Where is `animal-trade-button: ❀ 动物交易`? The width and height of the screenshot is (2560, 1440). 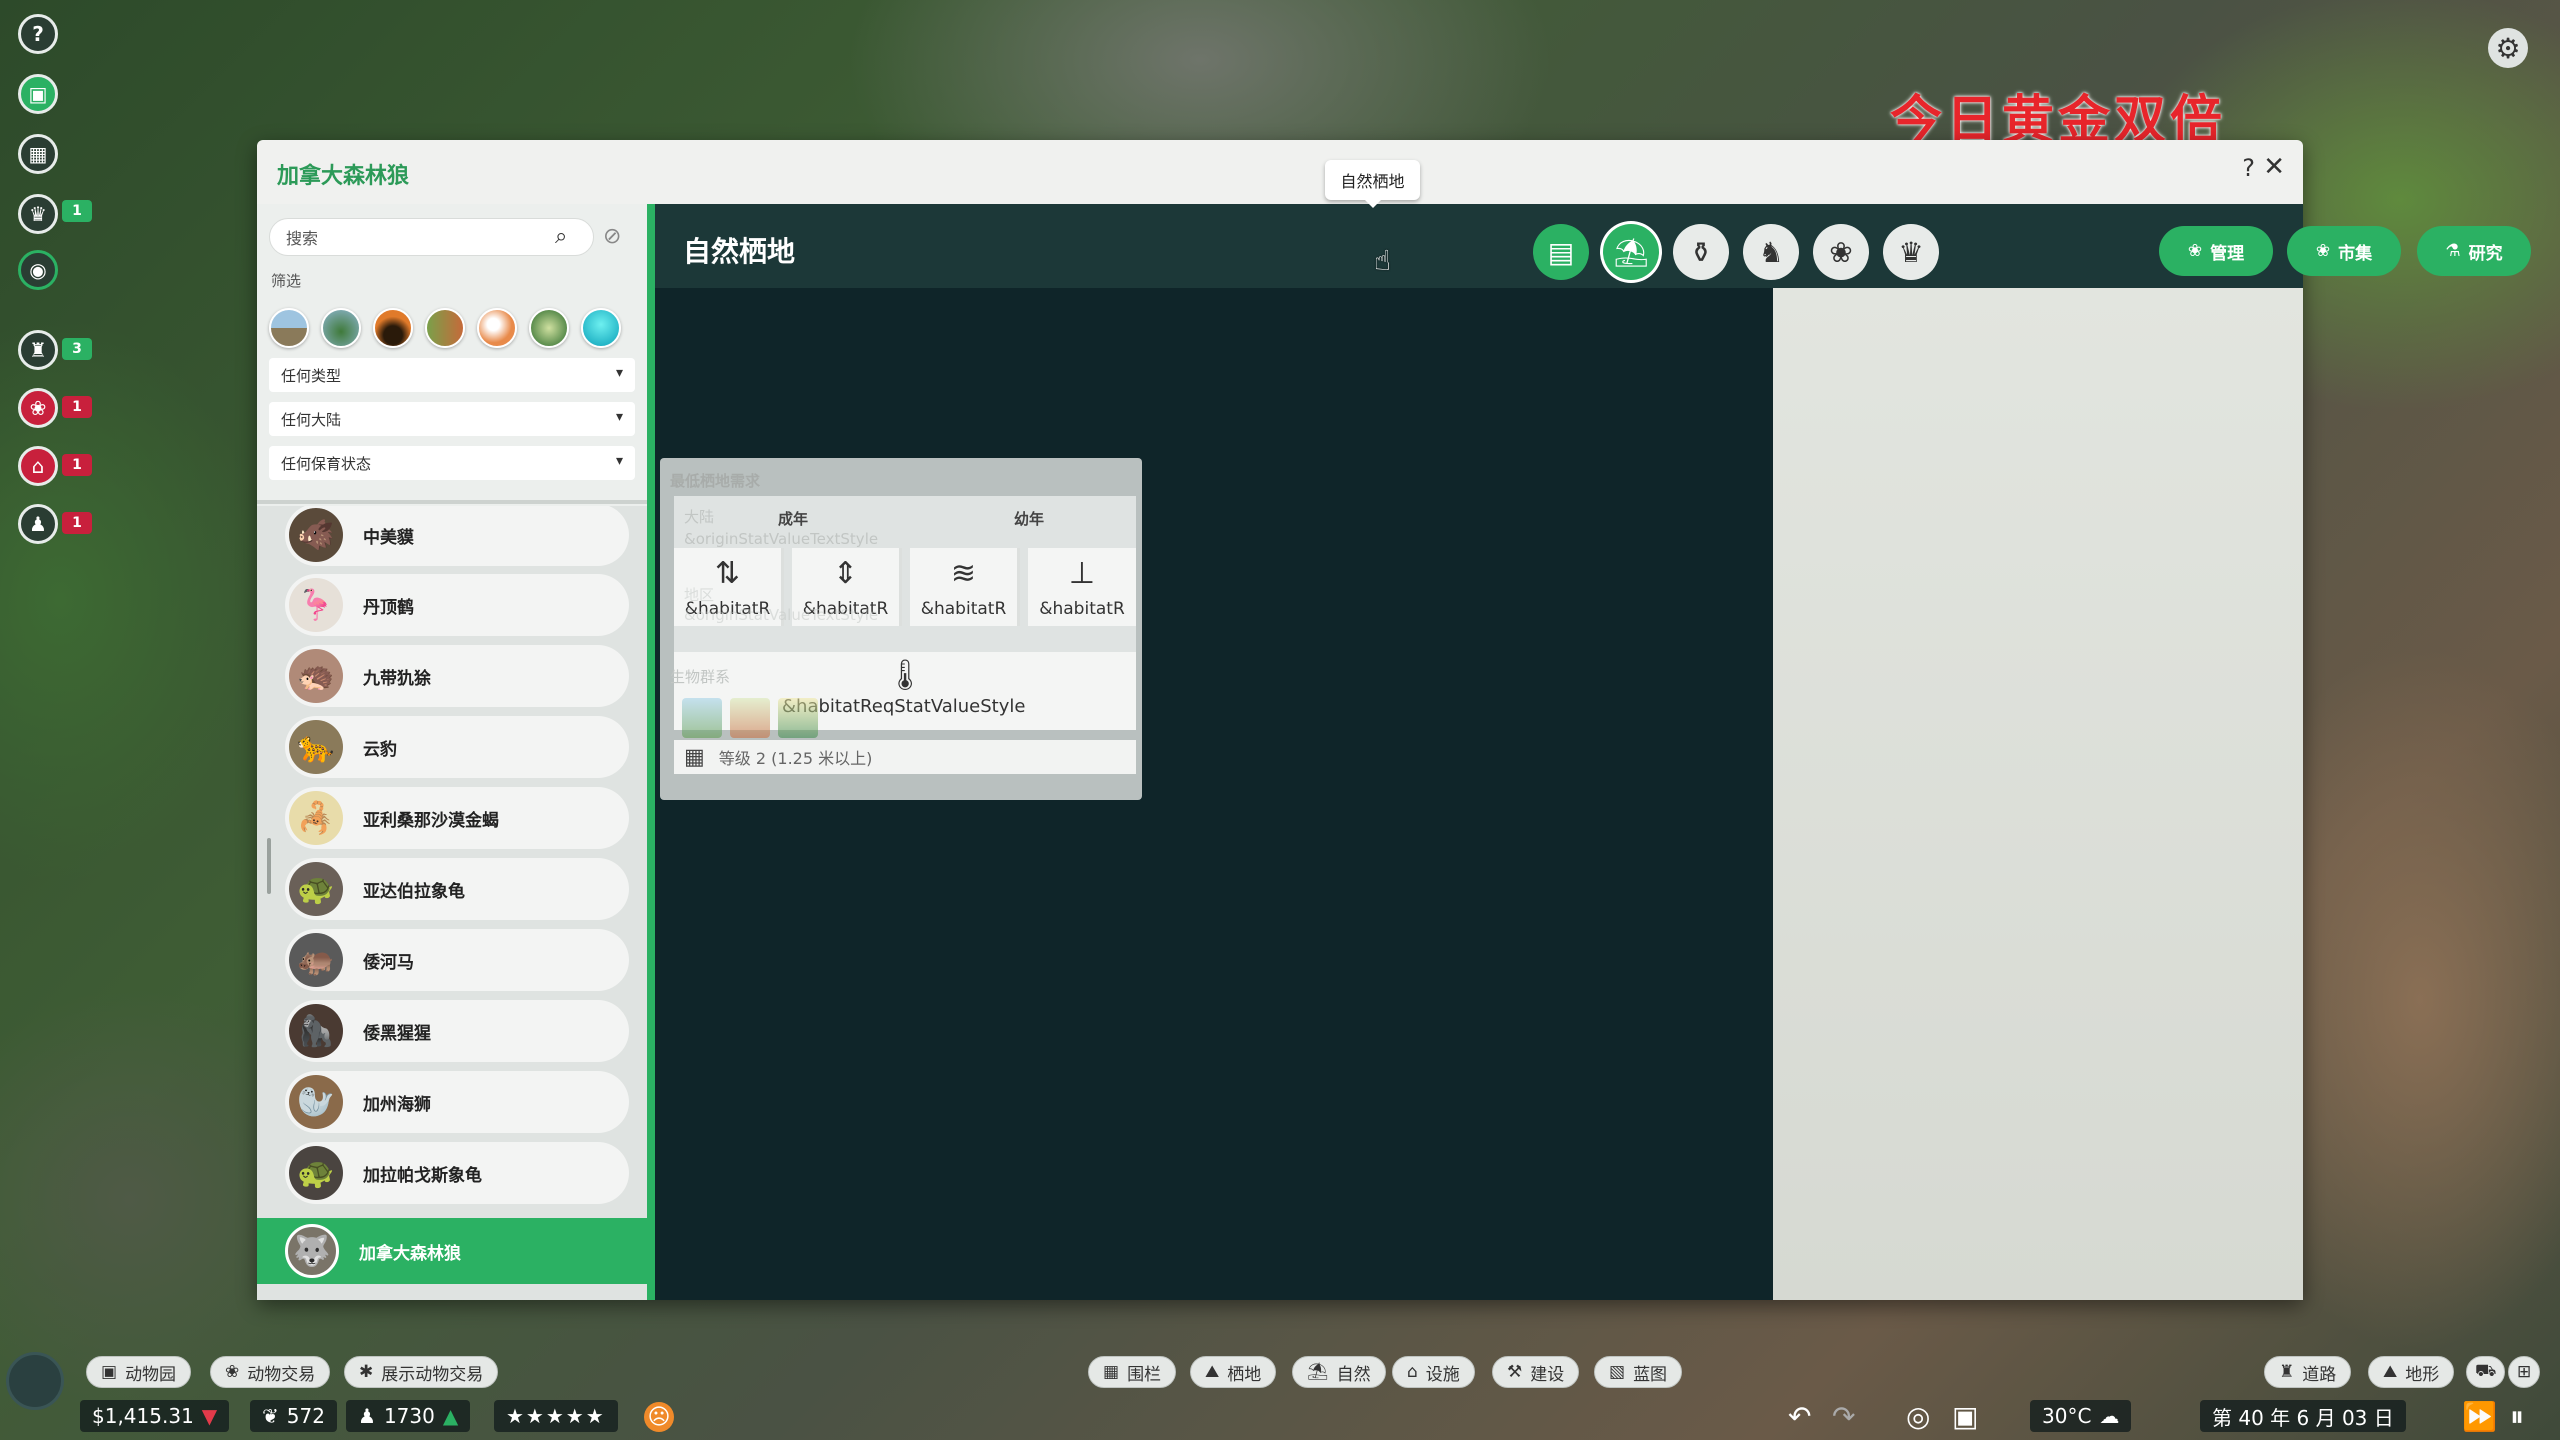 animal-trade-button: ❀ 动物交易 is located at coordinates (270, 1372).